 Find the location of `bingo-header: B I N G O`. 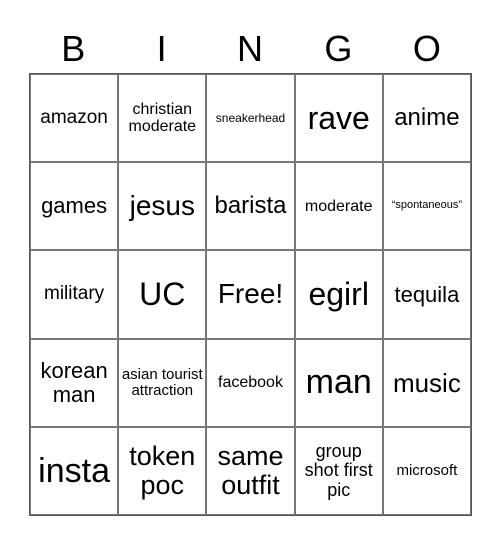

bingo-header: B I N G O is located at coordinates (250, 49).